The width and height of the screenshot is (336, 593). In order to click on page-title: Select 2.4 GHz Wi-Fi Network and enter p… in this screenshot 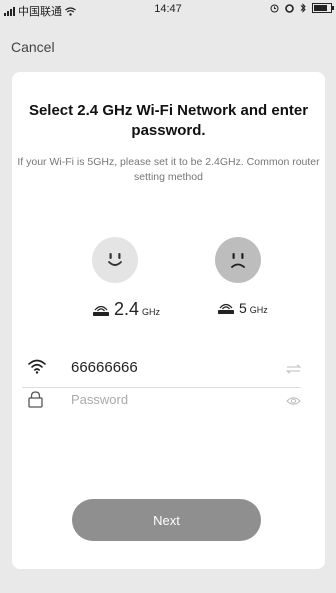, I will do `click(168, 120)`.